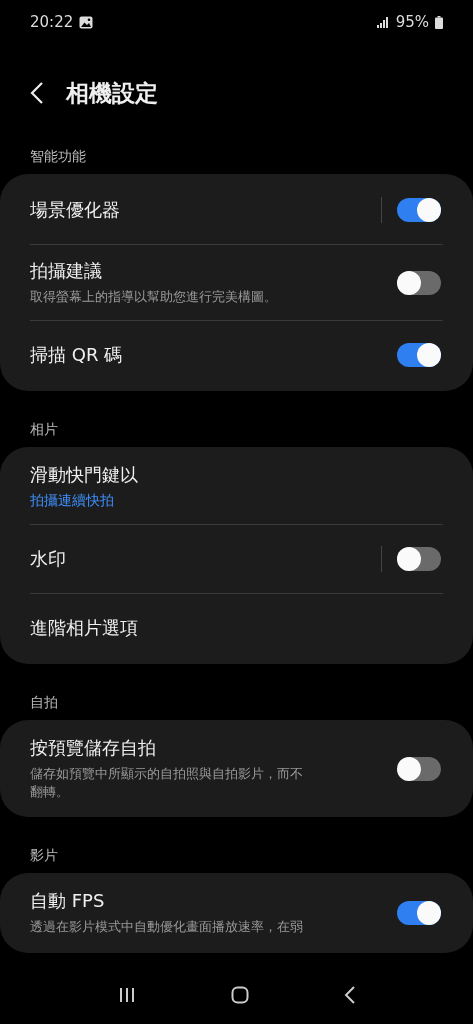 This screenshot has height=1024, width=473. I want to click on setting-description: 透過在影片模式中自動優化畫面播放速率，在弱, so click(167, 927).